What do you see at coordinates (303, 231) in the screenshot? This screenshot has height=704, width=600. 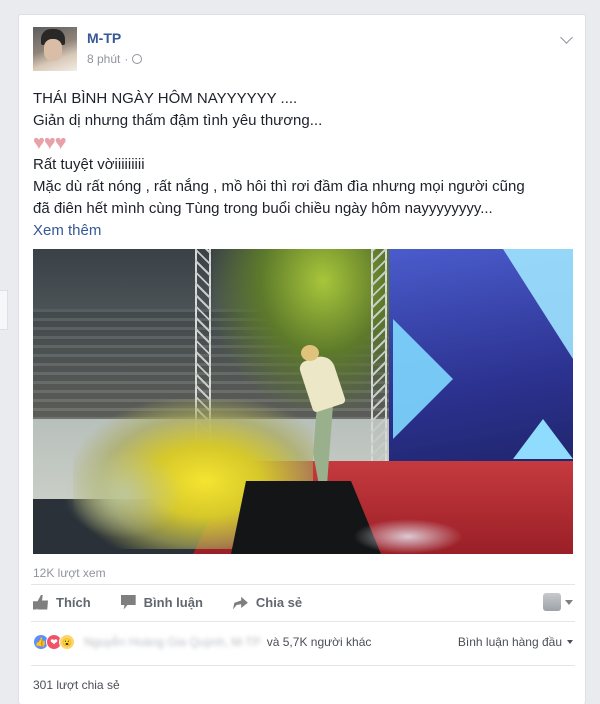 I see `see-more-link: Xem thêm` at bounding box center [303, 231].